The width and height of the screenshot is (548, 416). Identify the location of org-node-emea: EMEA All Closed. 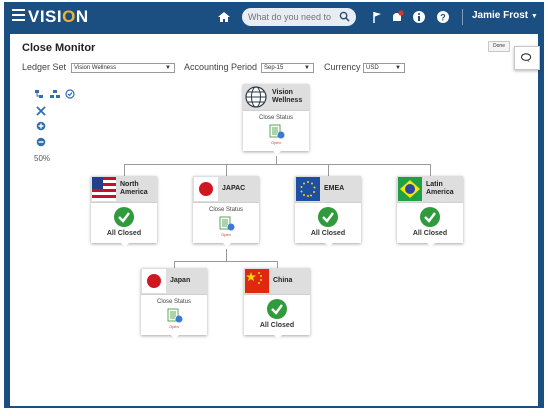
(328, 211).